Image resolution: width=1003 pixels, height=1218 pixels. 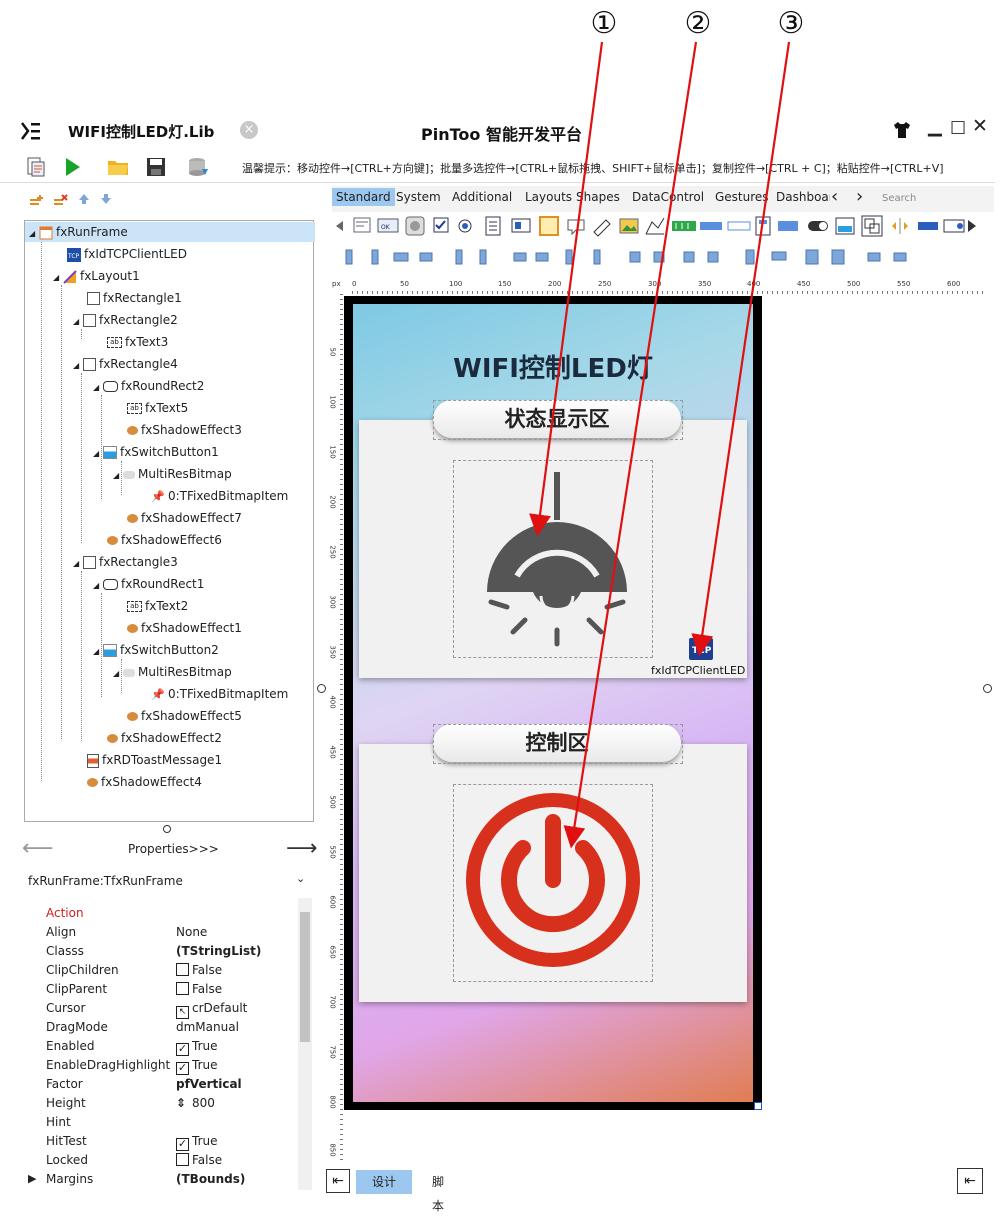 What do you see at coordinates (156, 452) in the screenshot?
I see `tree-node: ◢ fxSwitchButton1` at bounding box center [156, 452].